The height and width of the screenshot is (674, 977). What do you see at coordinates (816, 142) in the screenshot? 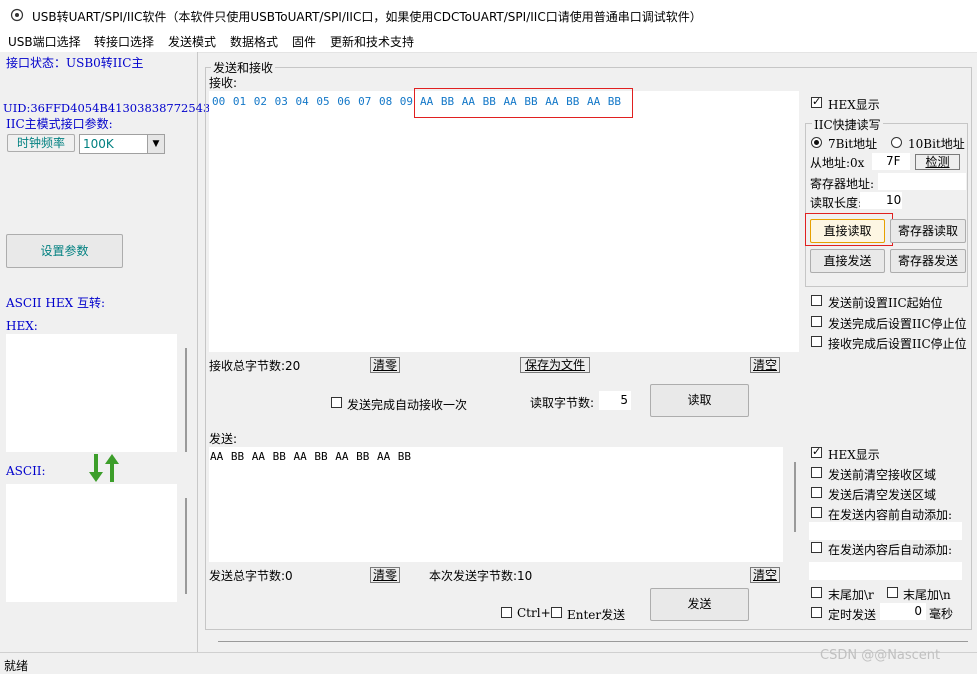
I see `radio-7bit` at bounding box center [816, 142].